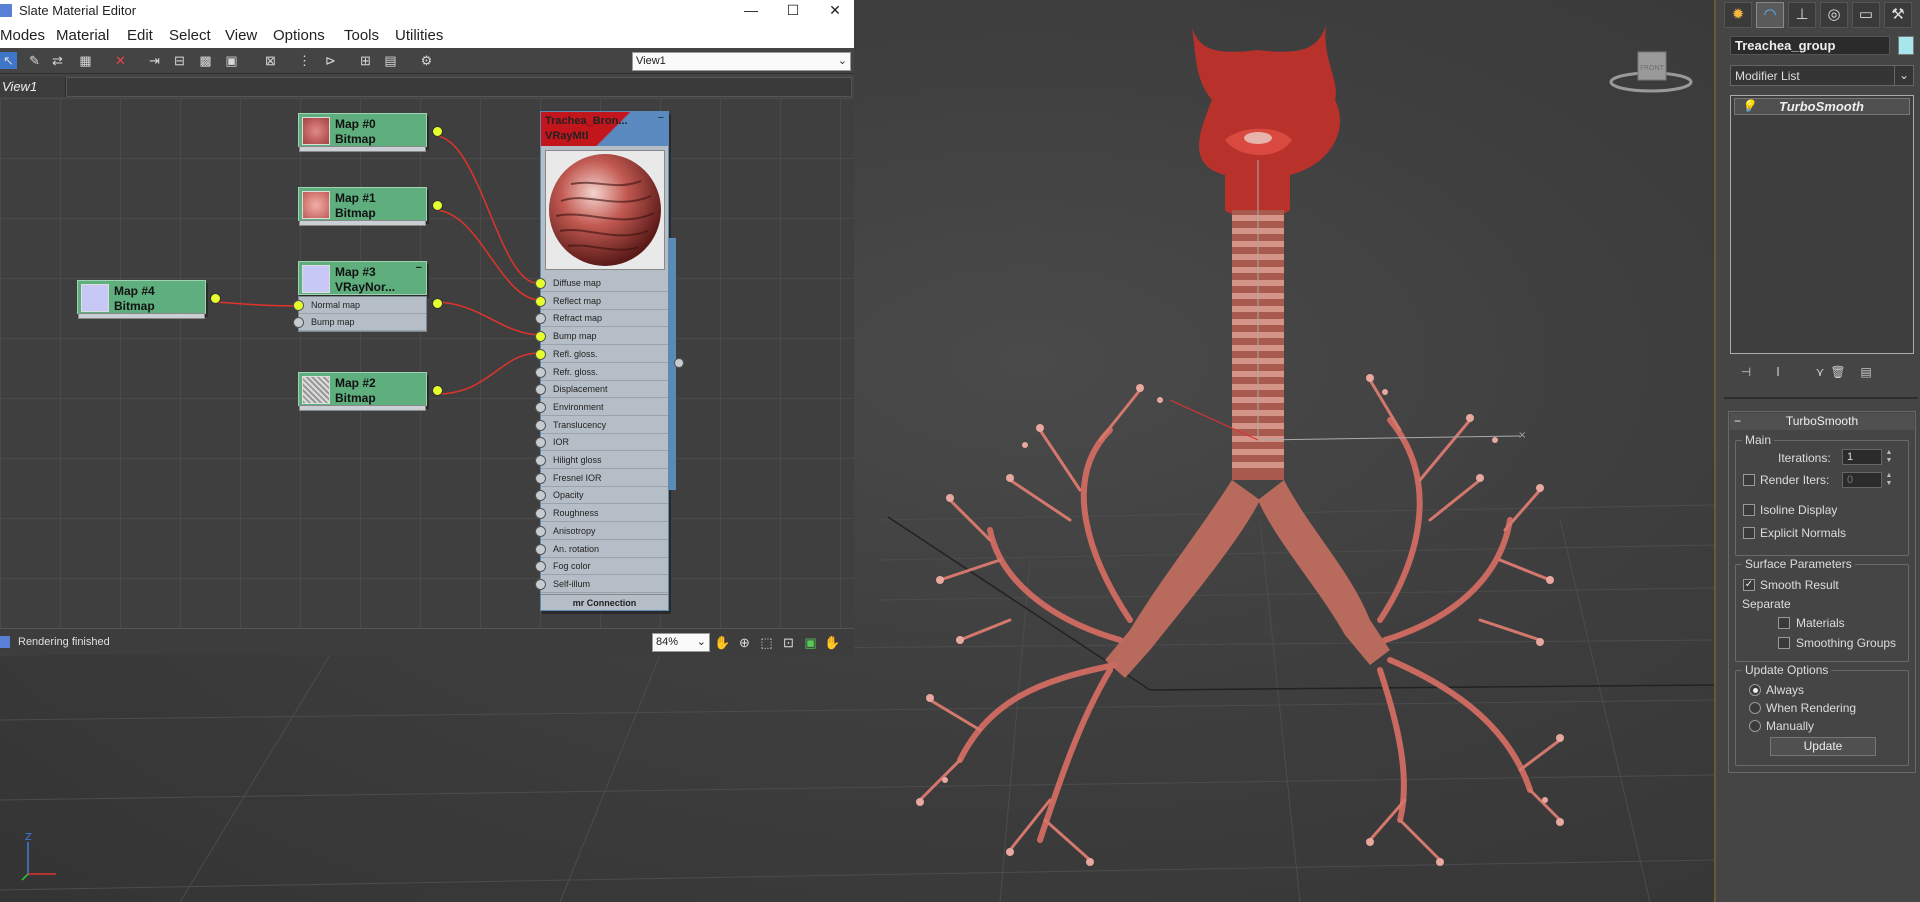 The width and height of the screenshot is (1920, 902). Describe the element at coordinates (1862, 480) in the screenshot. I see `render-iters-spinner: 0` at that location.